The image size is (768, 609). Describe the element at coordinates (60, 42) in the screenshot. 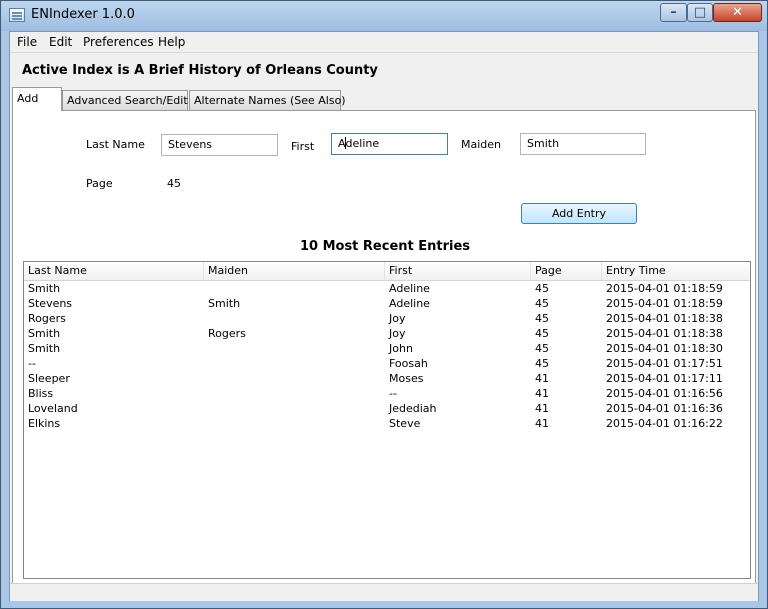

I see `menu-edit: Edit` at that location.